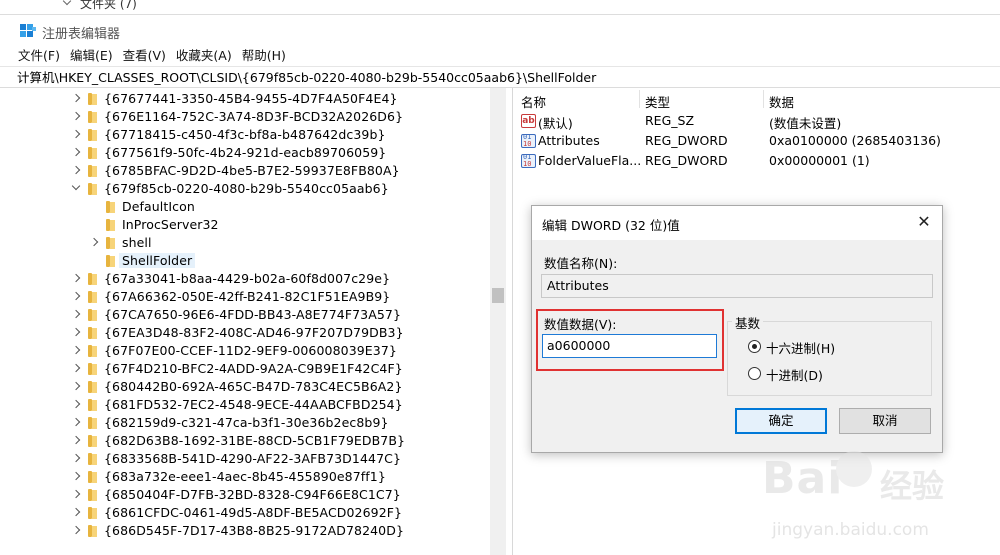  Describe the element at coordinates (28, 32) in the screenshot. I see `regedit-app-icon` at that location.